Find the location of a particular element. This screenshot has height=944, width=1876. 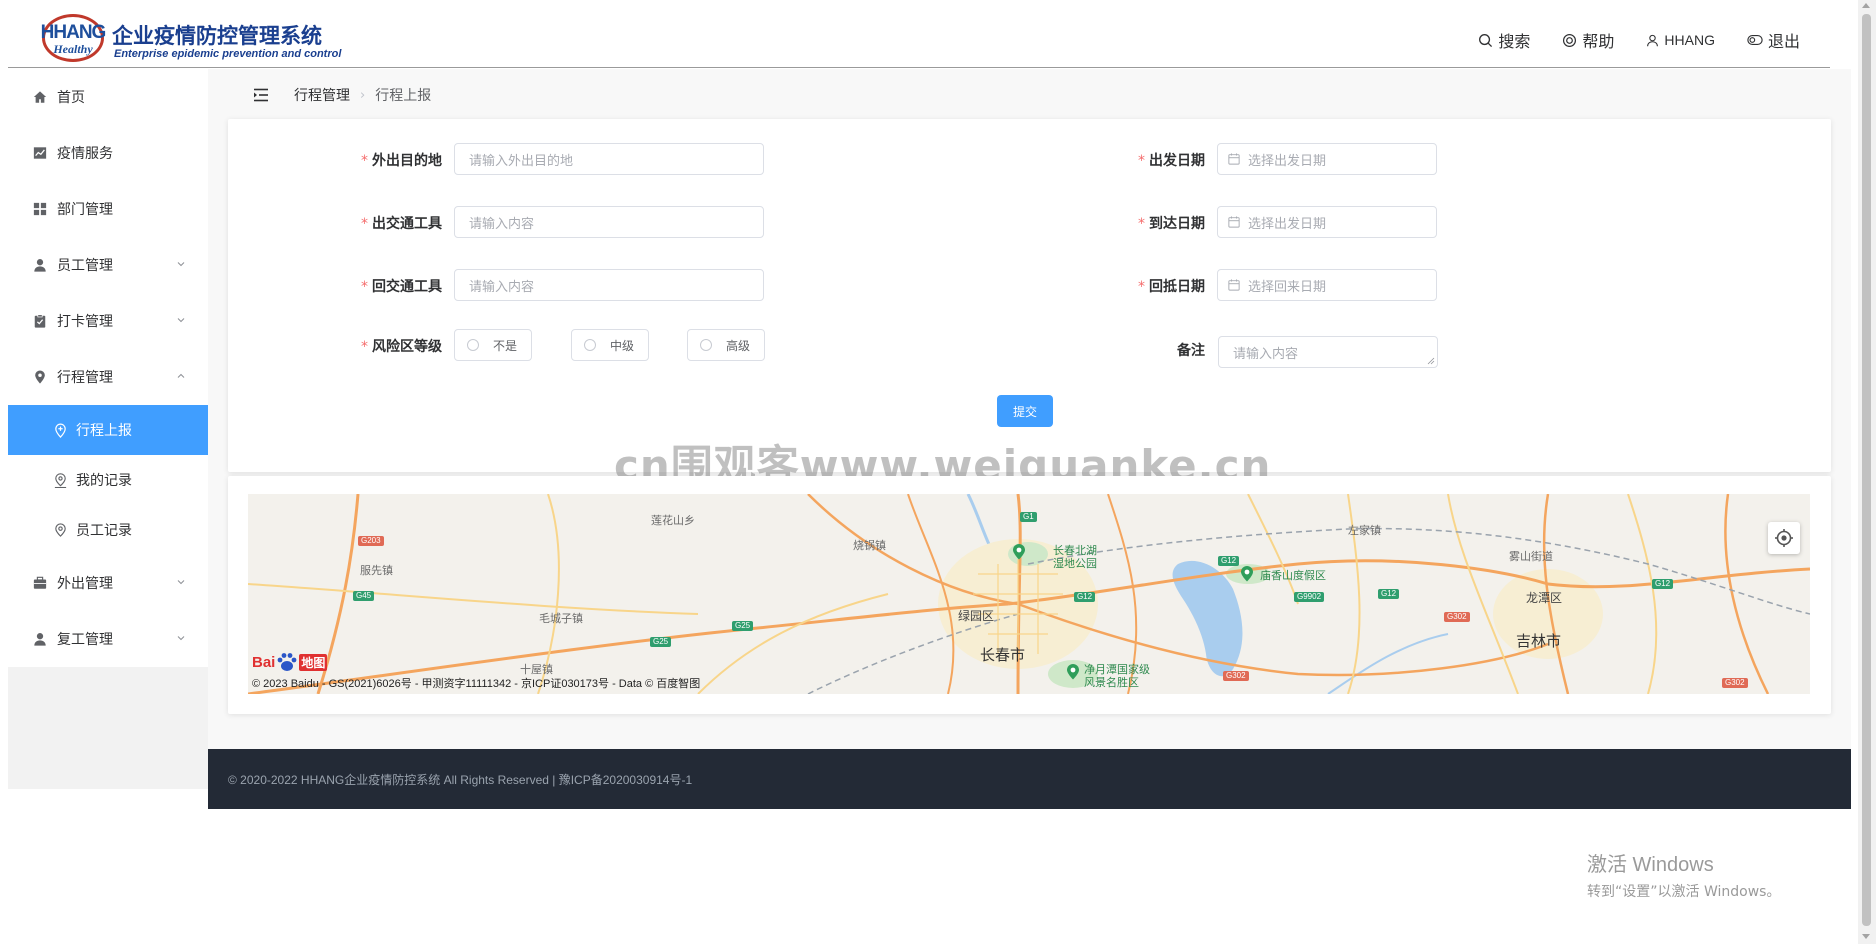

sidebar-subitem-label: 行程上报 is located at coordinates (104, 431).